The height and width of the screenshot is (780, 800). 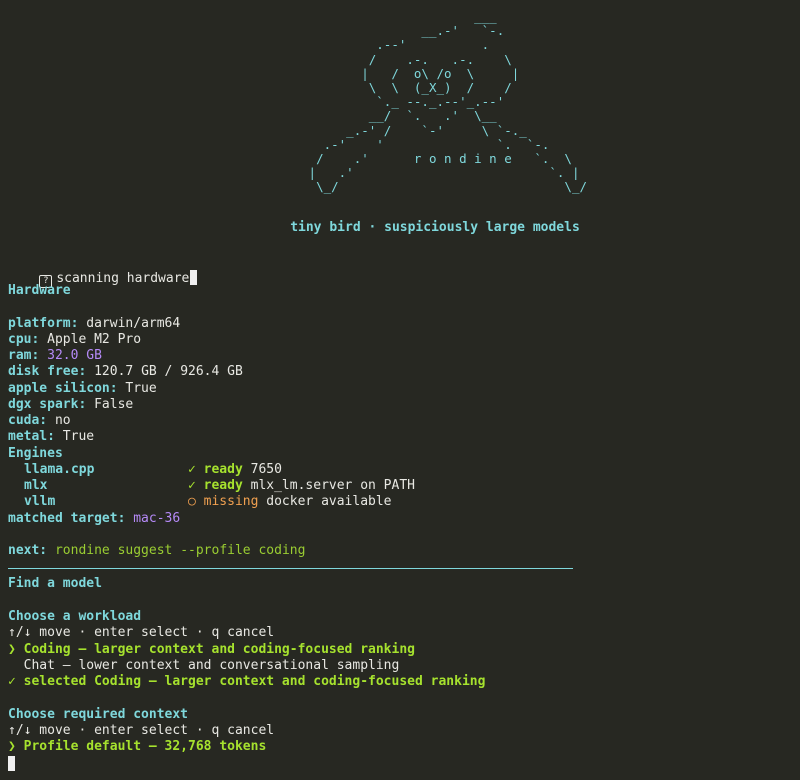 What do you see at coordinates (82, 388) in the screenshot?
I see `apple-silicon-row: apple silicon: True` at bounding box center [82, 388].